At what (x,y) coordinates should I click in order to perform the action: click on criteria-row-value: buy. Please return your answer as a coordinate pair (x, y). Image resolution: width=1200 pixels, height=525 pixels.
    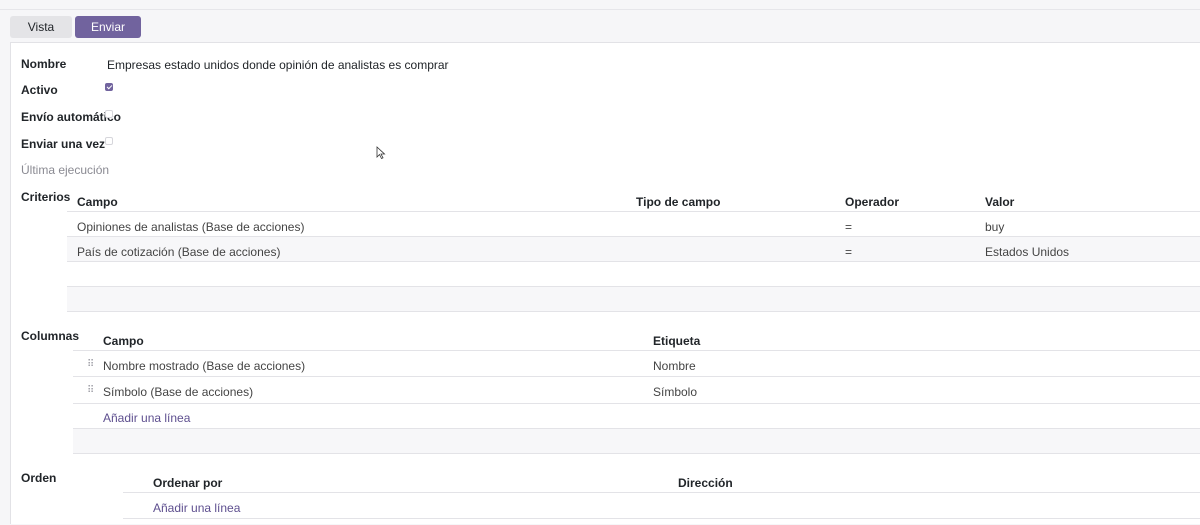
    Looking at the image, I should click on (995, 227).